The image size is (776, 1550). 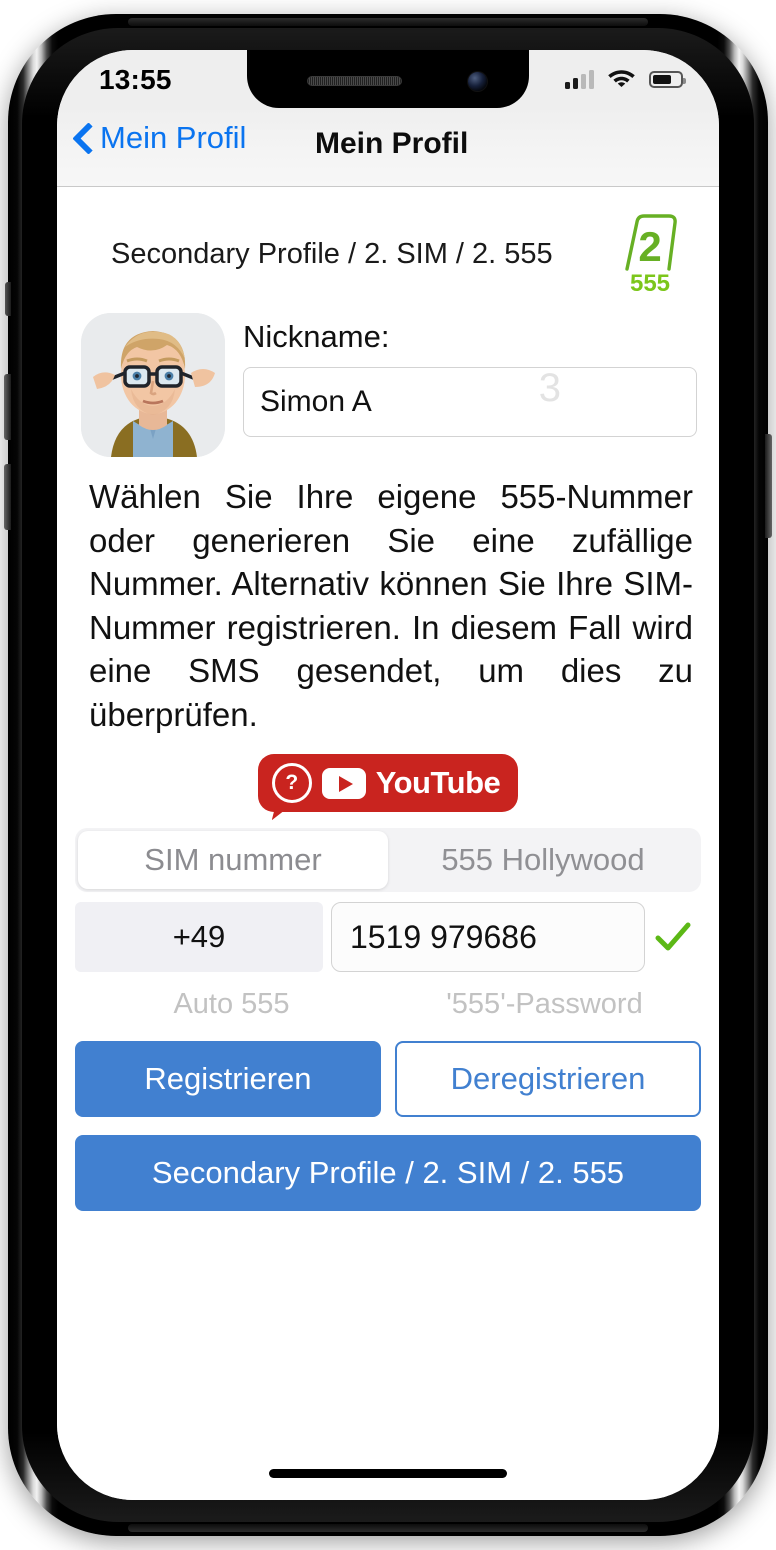 I want to click on volume-down-button, so click(x=7, y=497).